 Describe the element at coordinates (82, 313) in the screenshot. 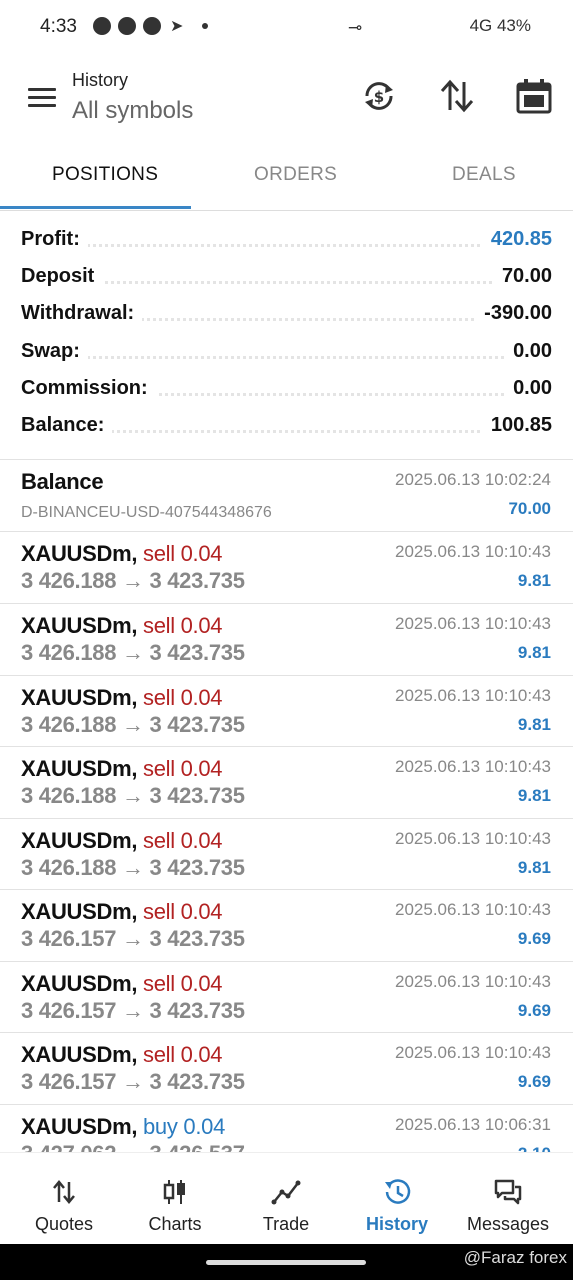

I see `summary-label: Withdrawal:` at that location.